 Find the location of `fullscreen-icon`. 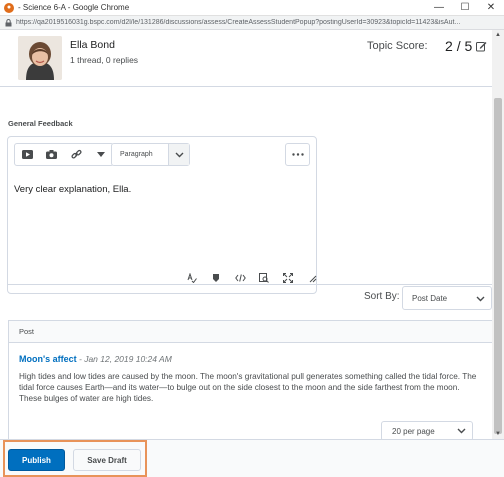

fullscreen-icon is located at coordinates (288, 278).